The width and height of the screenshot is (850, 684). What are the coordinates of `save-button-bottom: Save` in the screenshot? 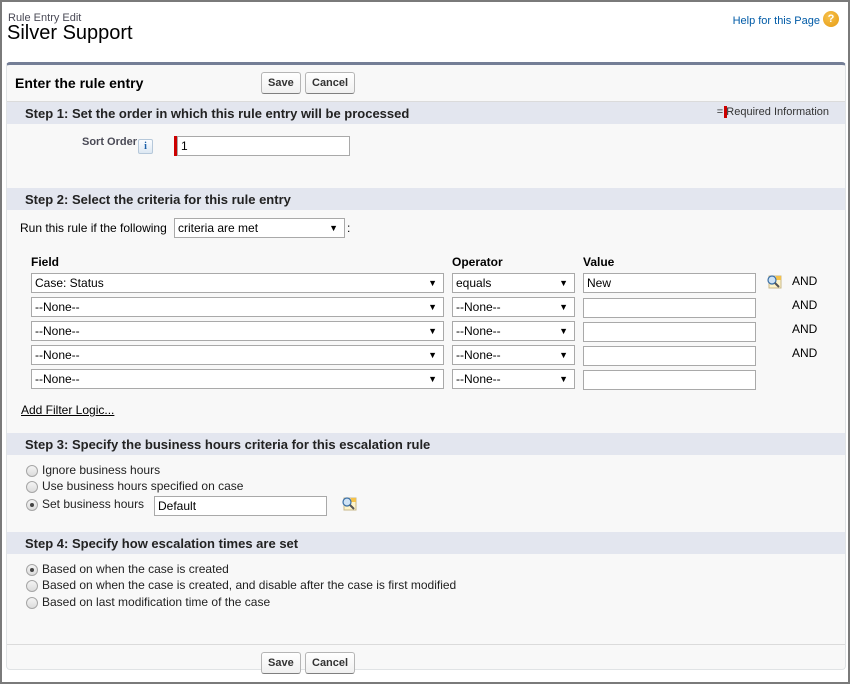 It's located at (281, 663).